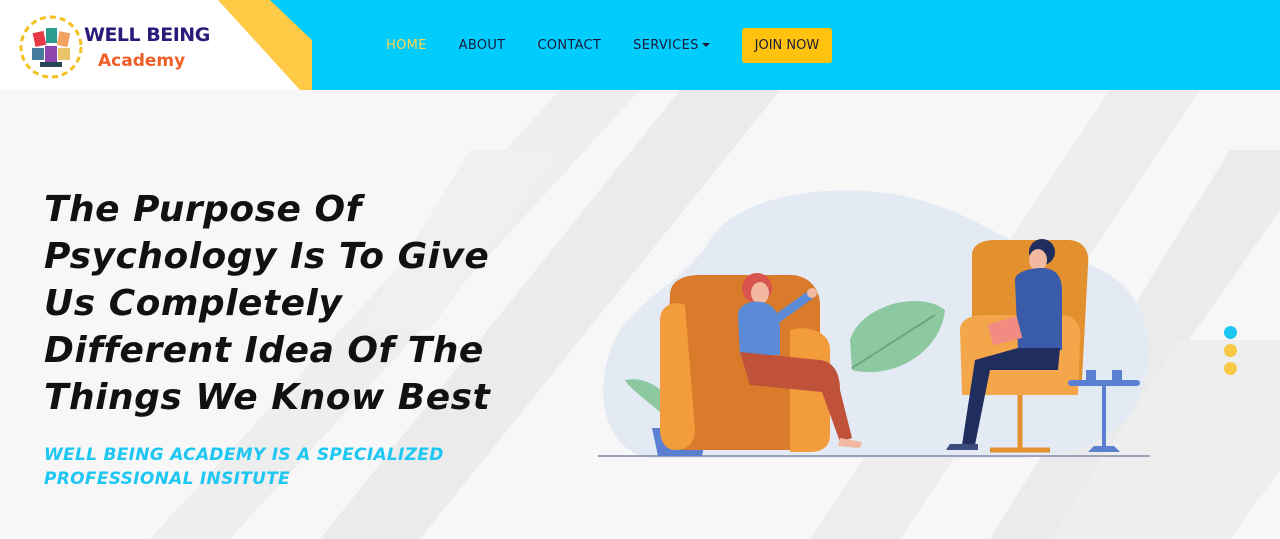  Describe the element at coordinates (142, 61) in the screenshot. I see `brand-subtitle: Academy` at that location.